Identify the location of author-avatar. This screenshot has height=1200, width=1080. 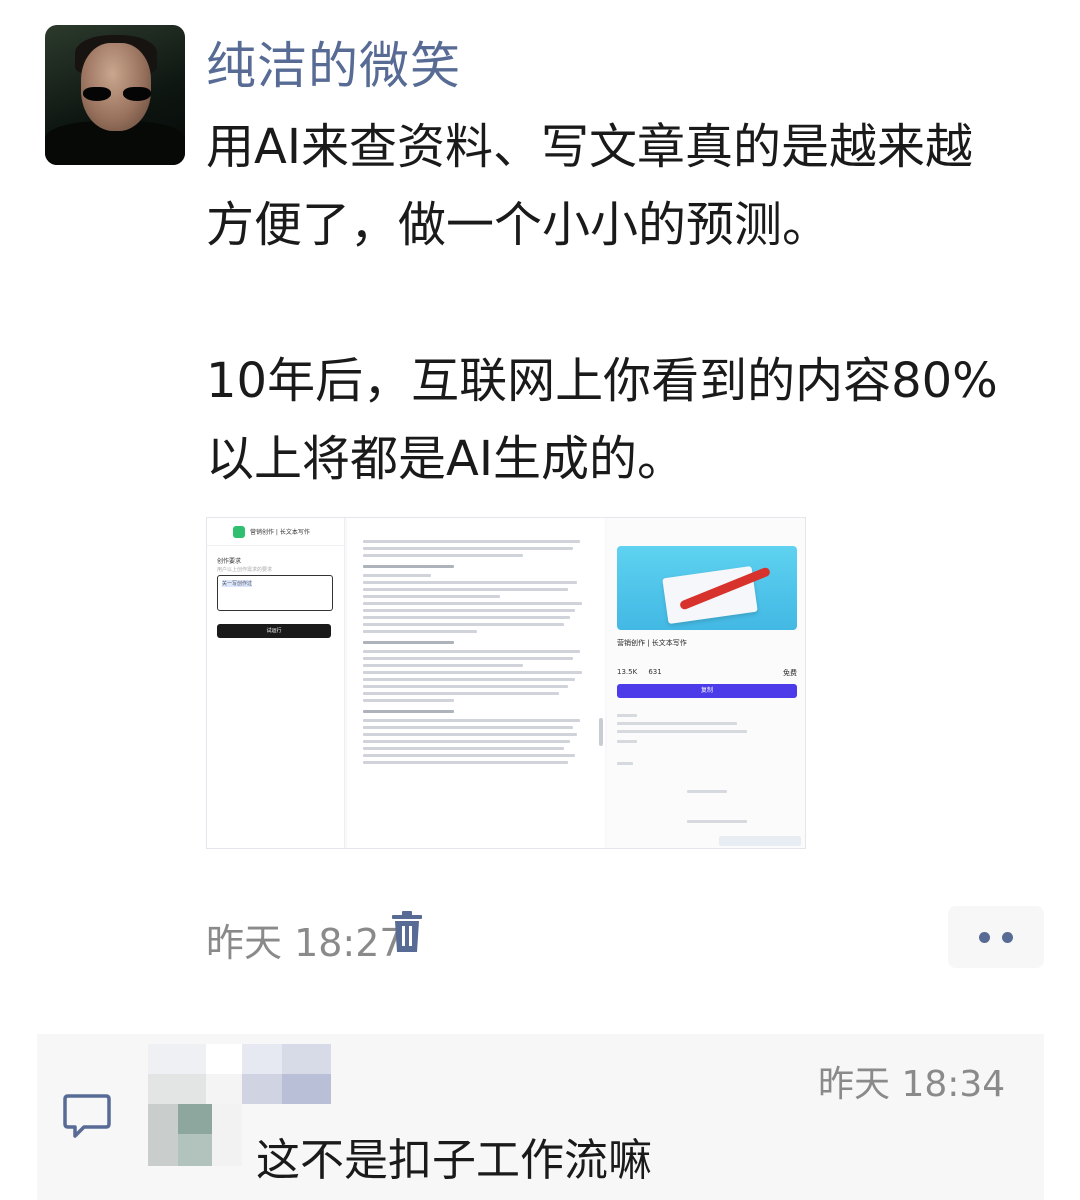
(115, 95).